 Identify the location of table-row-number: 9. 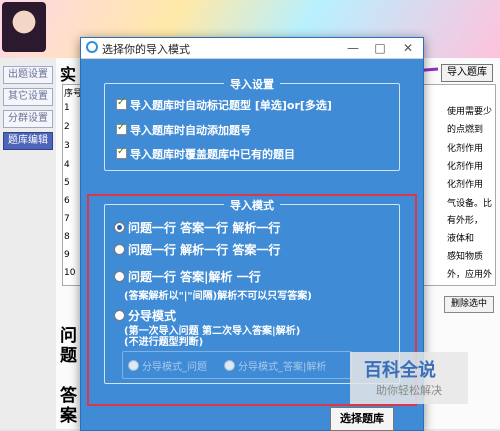
(67, 255).